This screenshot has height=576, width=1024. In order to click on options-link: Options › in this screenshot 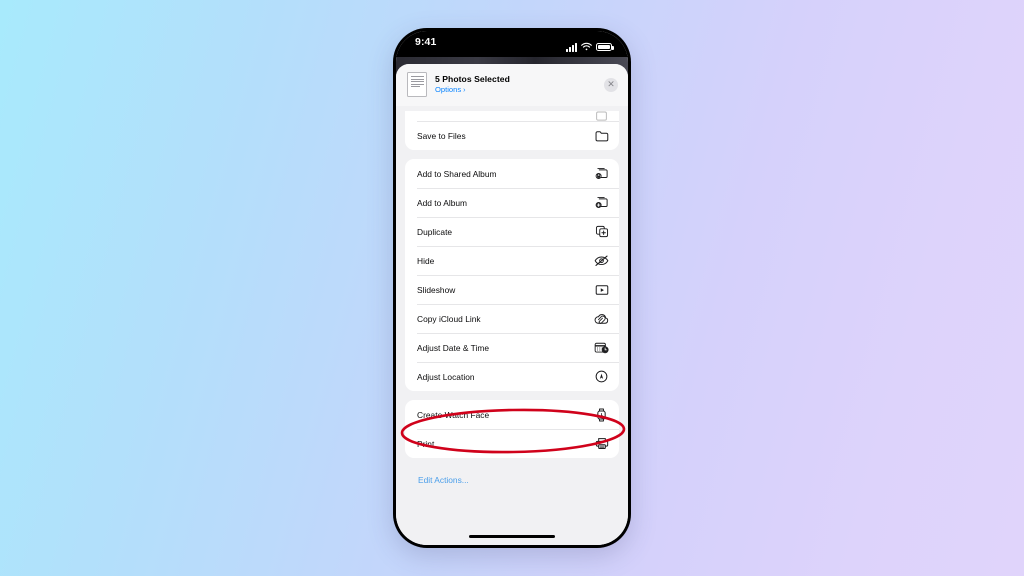, I will do `click(515, 90)`.